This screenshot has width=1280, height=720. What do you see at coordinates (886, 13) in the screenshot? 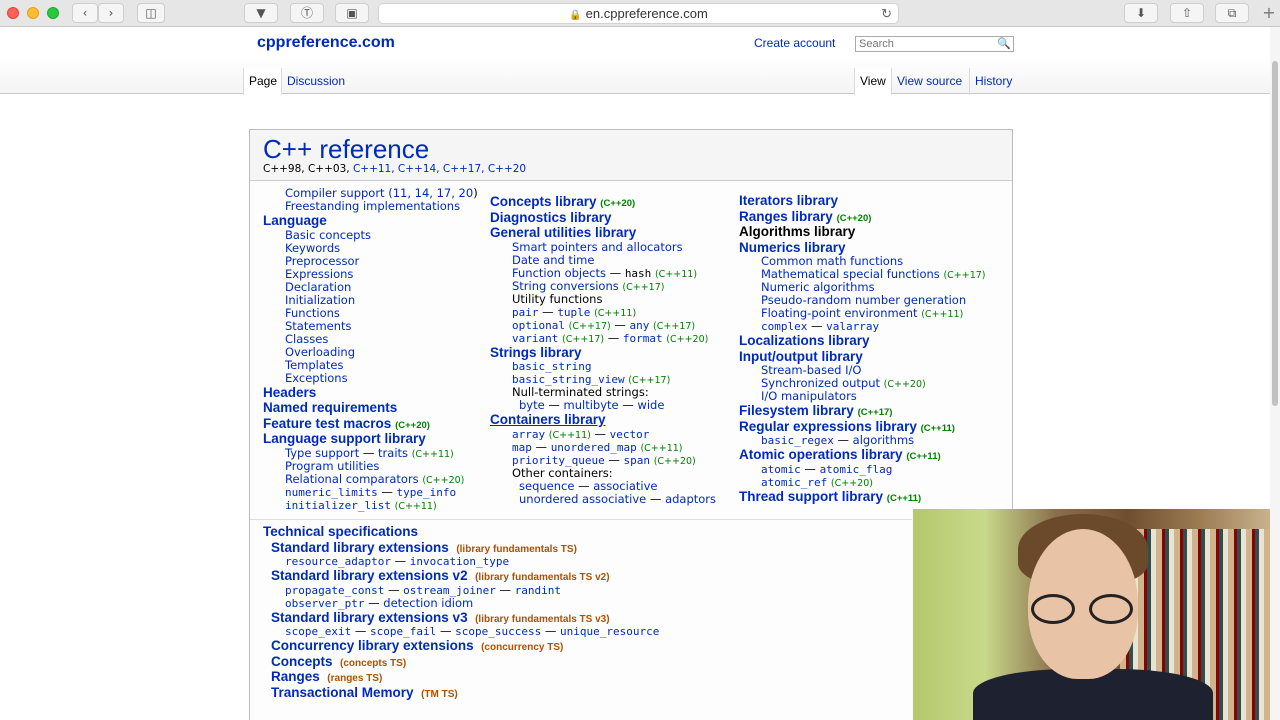
I see `reload-icon: ↻` at bounding box center [886, 13].